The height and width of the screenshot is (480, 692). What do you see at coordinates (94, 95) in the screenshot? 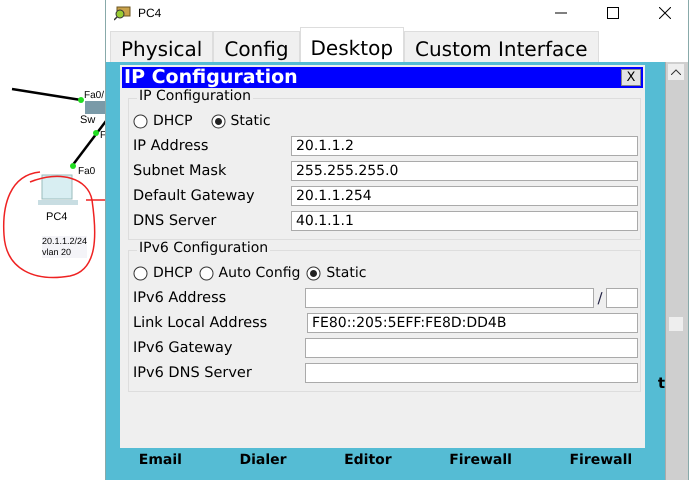
I see `port-label: Fa0/` at bounding box center [94, 95].